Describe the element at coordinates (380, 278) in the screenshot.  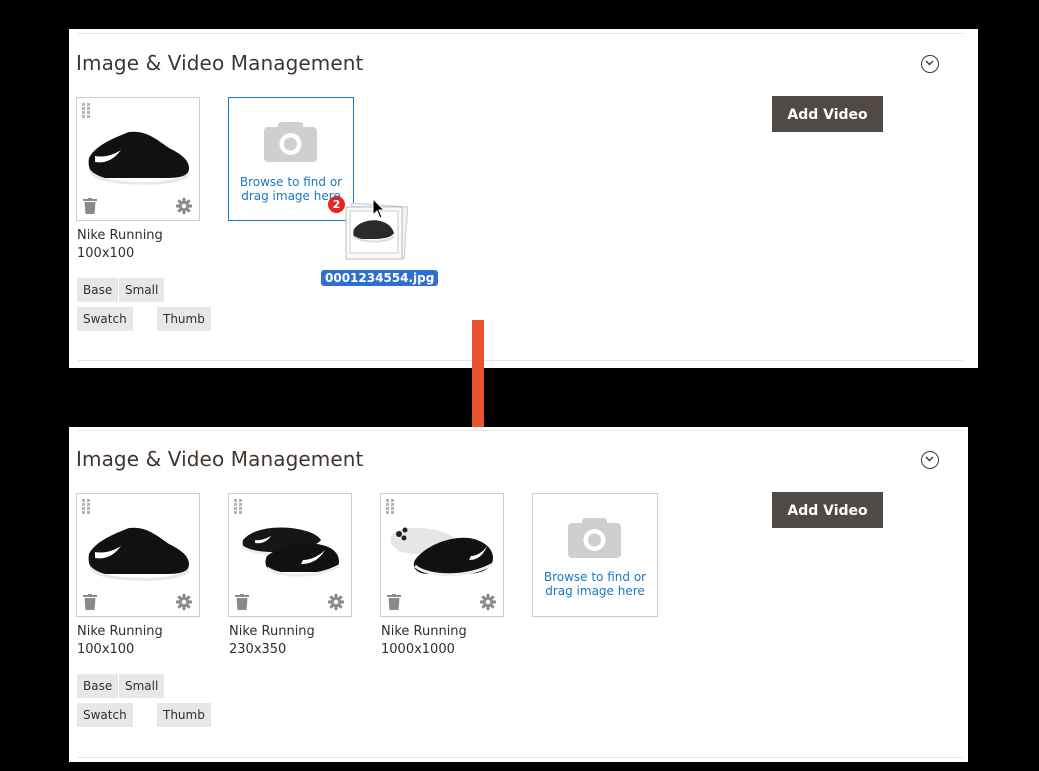
I see `dragged-filename: 0001234554.jpg` at that location.